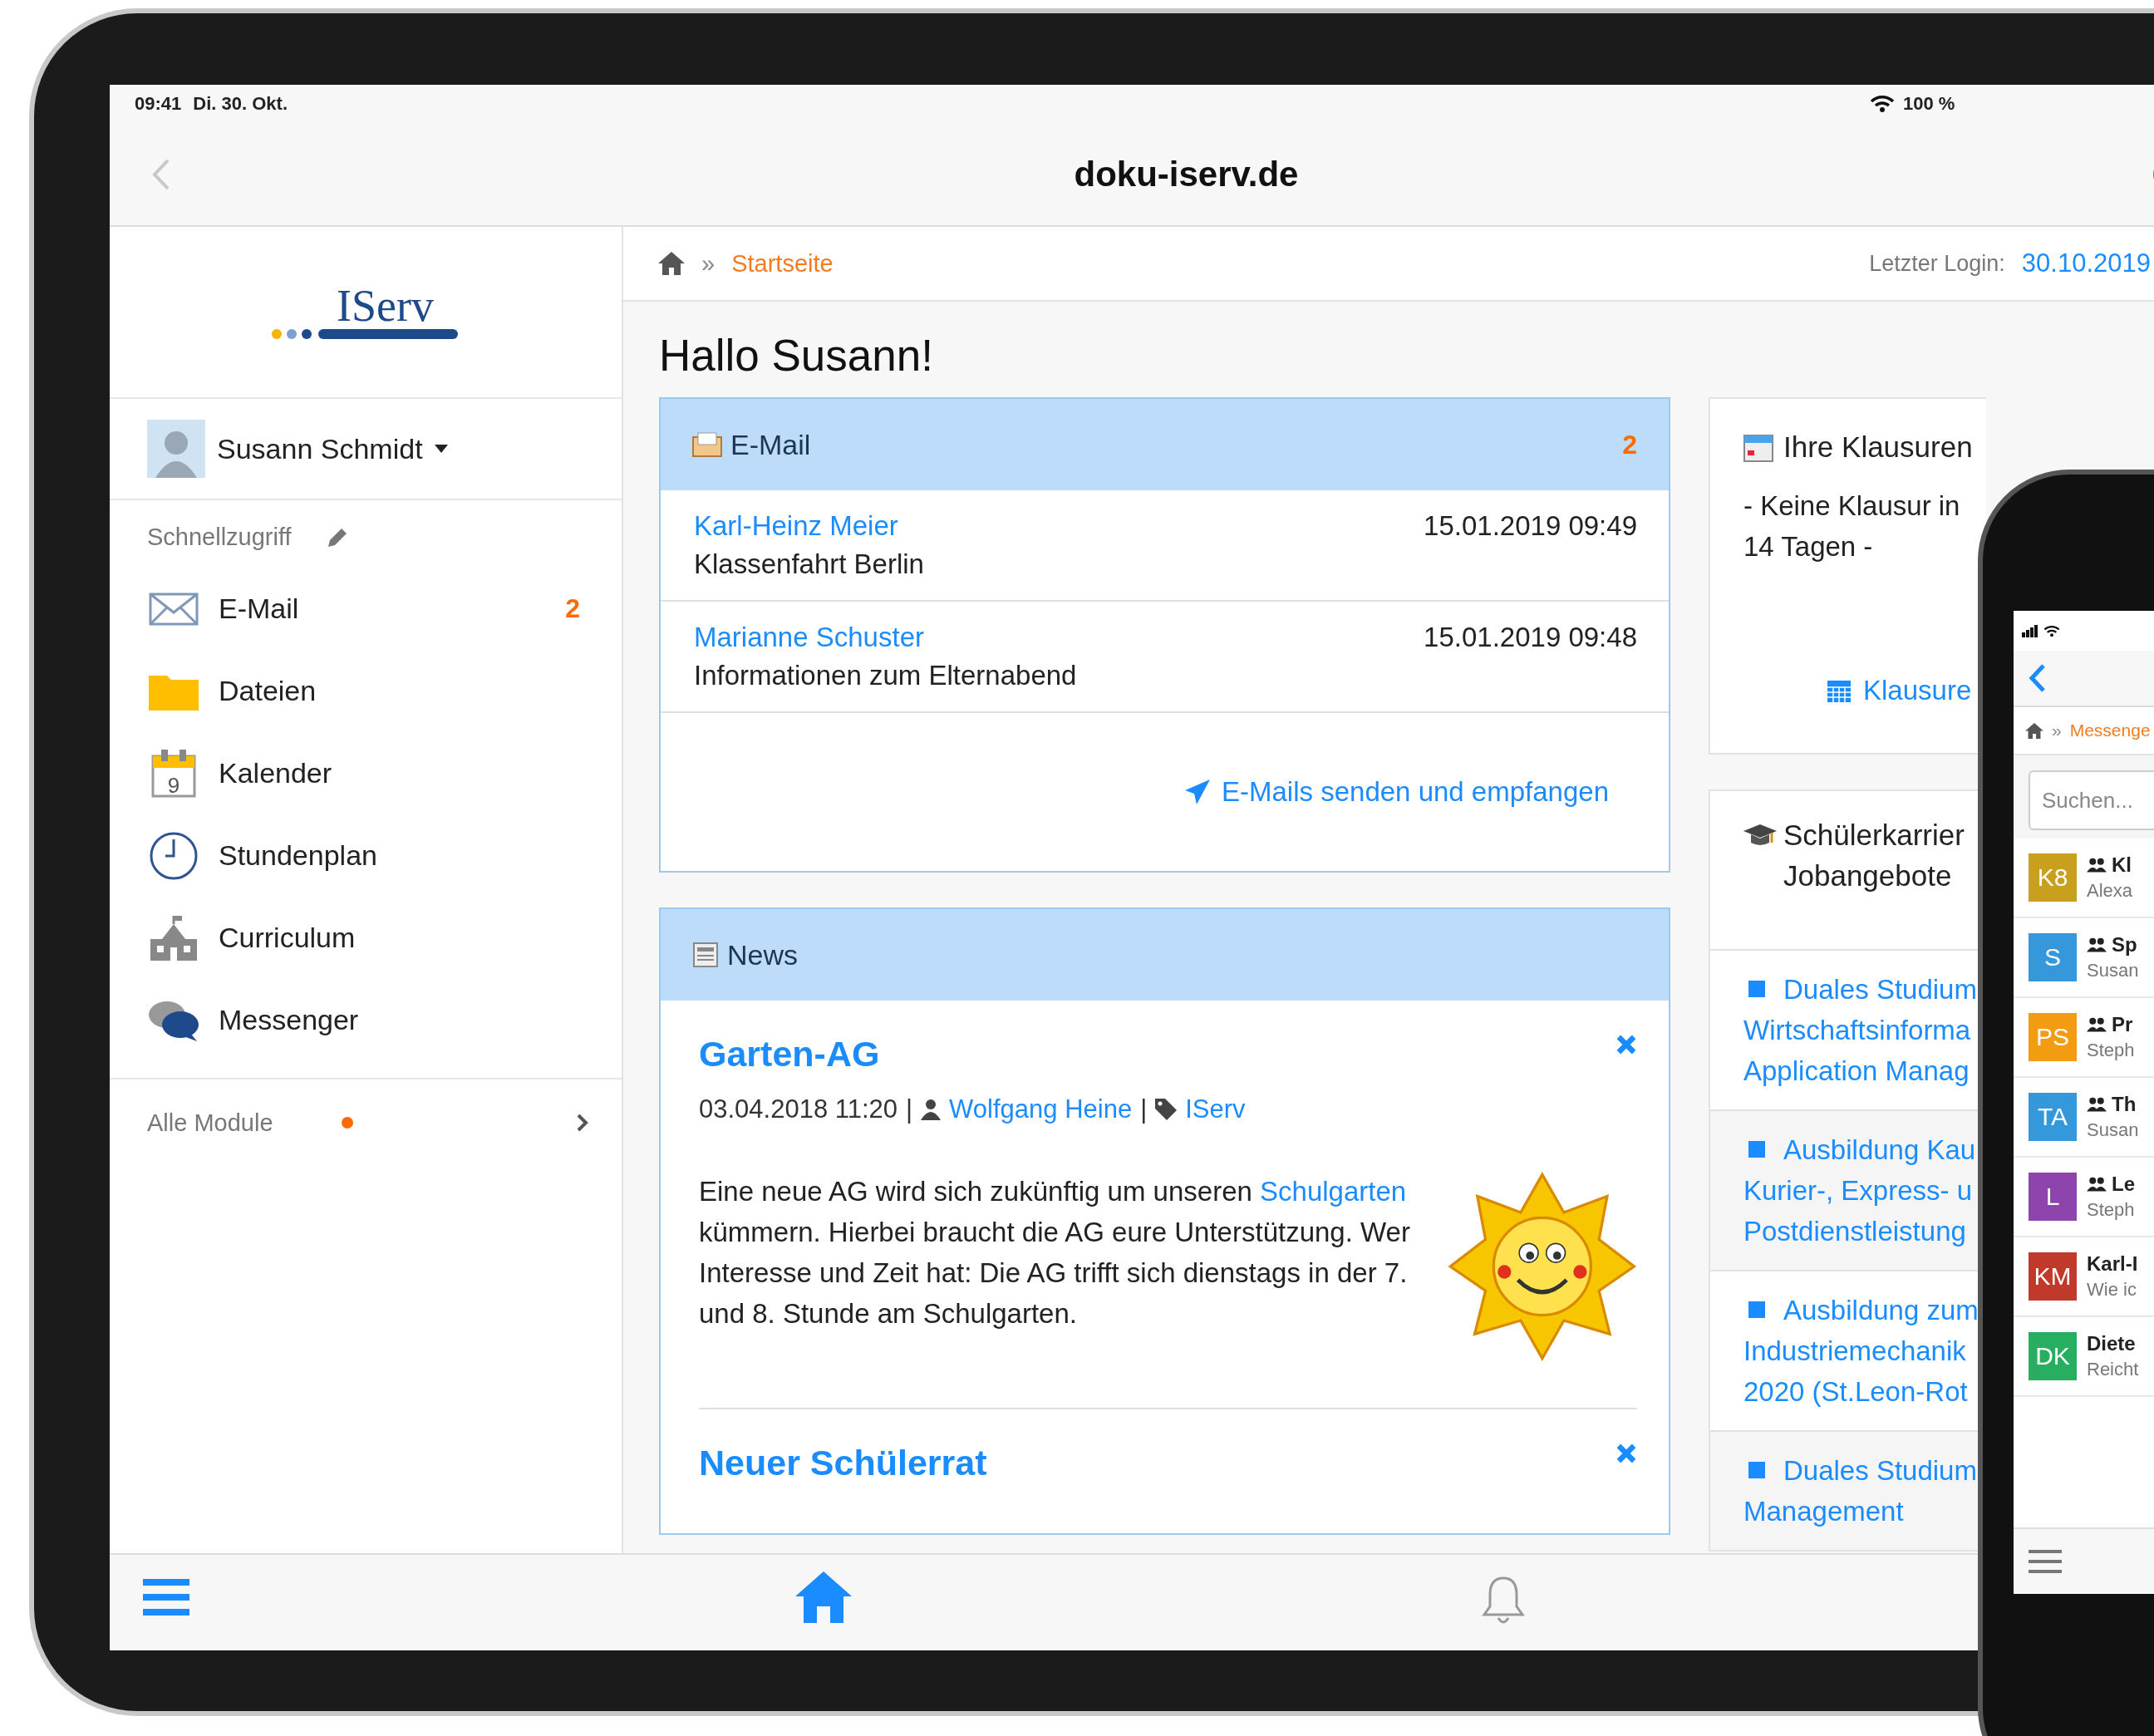 The image size is (2154, 1736). What do you see at coordinates (1864, 1351) in the screenshot?
I see `job-link: Ausbildung zum Industriemechanik 2020 (St.Leon-Rot` at bounding box center [1864, 1351].